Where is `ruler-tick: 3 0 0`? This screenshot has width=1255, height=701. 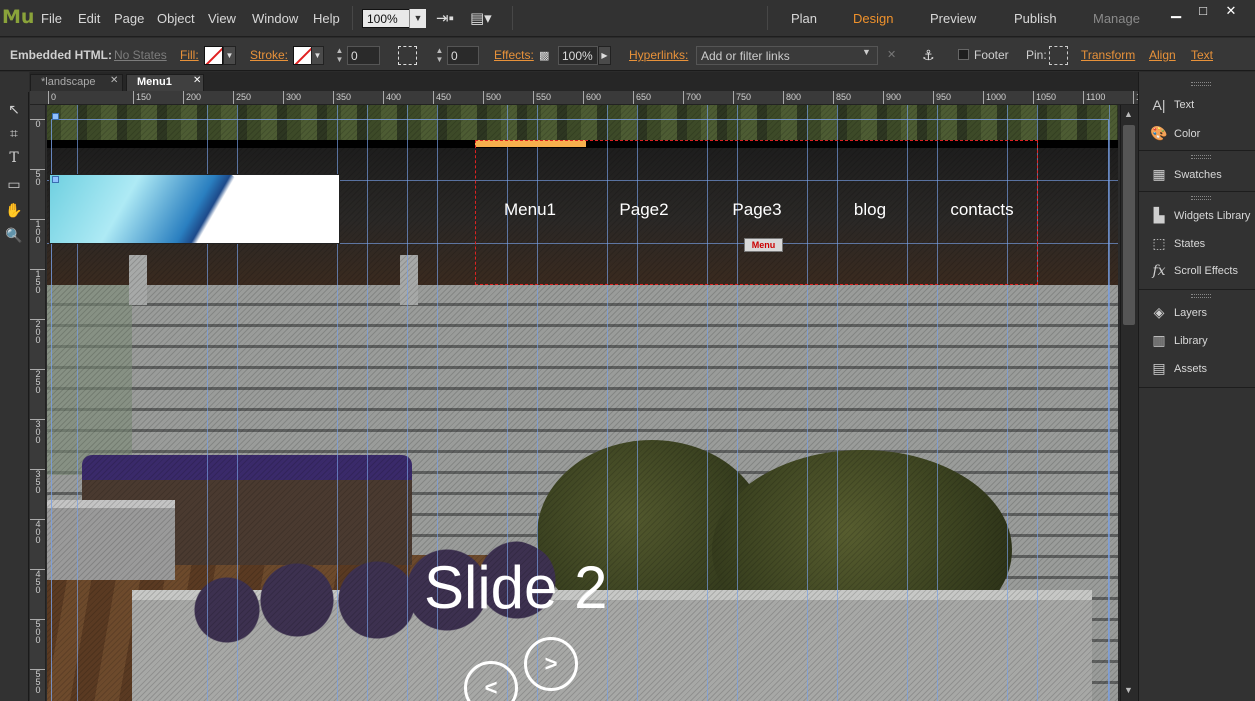
ruler-tick: 3 0 0 is located at coordinates (37, 432).